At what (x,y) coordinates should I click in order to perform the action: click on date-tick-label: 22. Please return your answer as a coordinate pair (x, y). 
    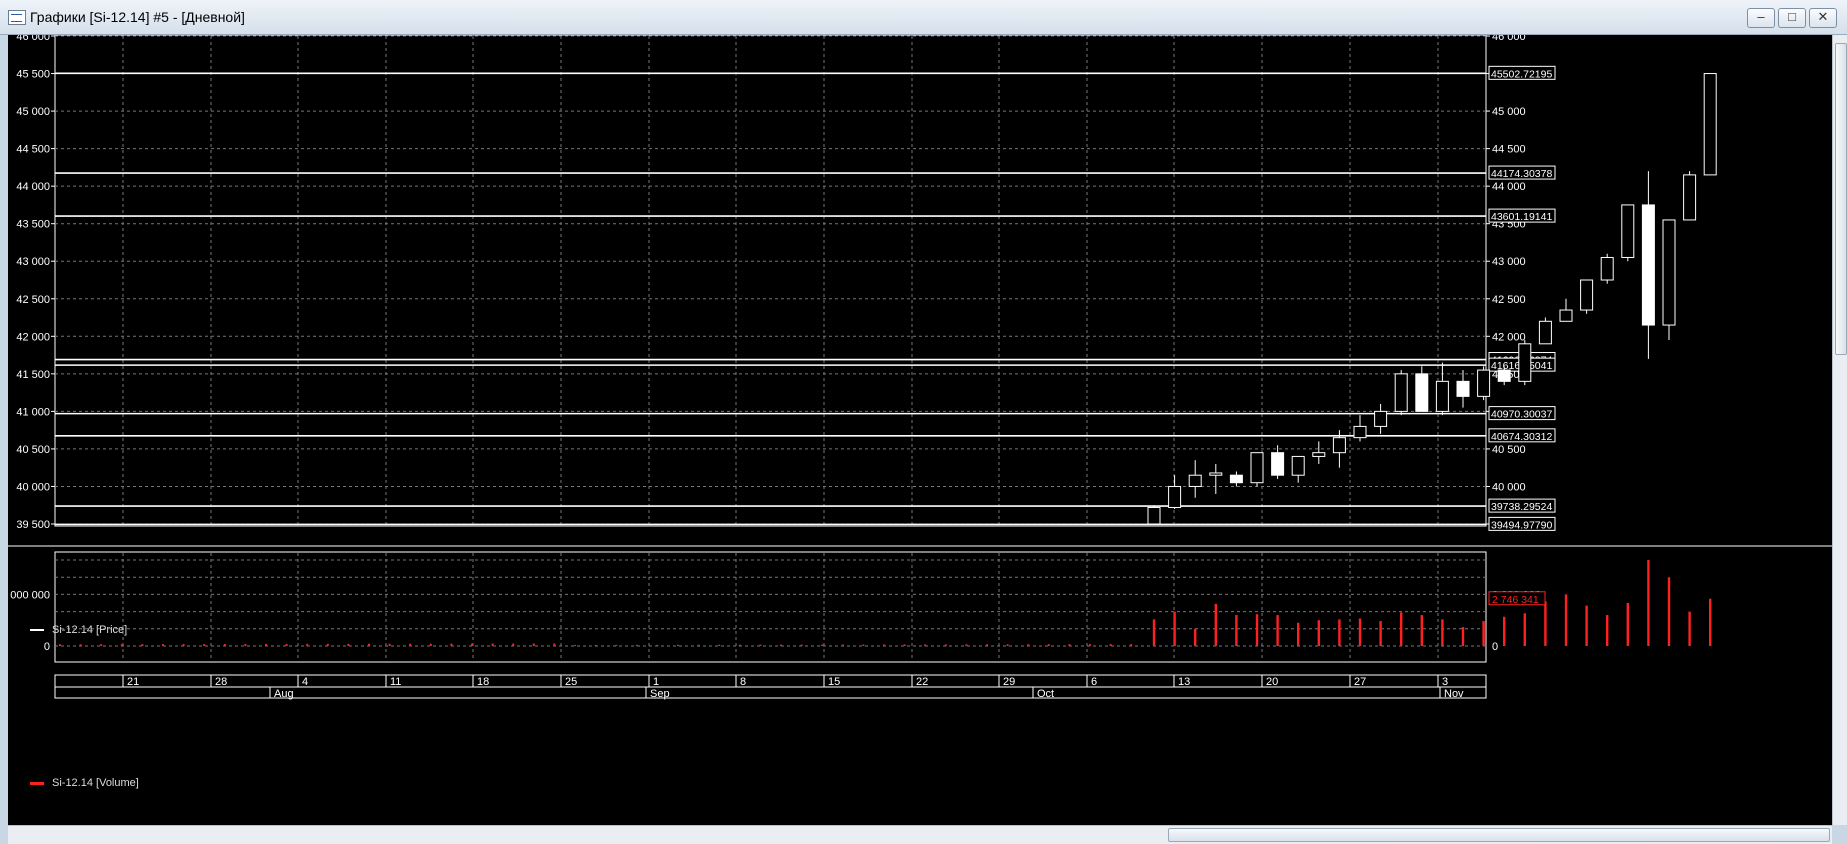
    Looking at the image, I should click on (922, 682).